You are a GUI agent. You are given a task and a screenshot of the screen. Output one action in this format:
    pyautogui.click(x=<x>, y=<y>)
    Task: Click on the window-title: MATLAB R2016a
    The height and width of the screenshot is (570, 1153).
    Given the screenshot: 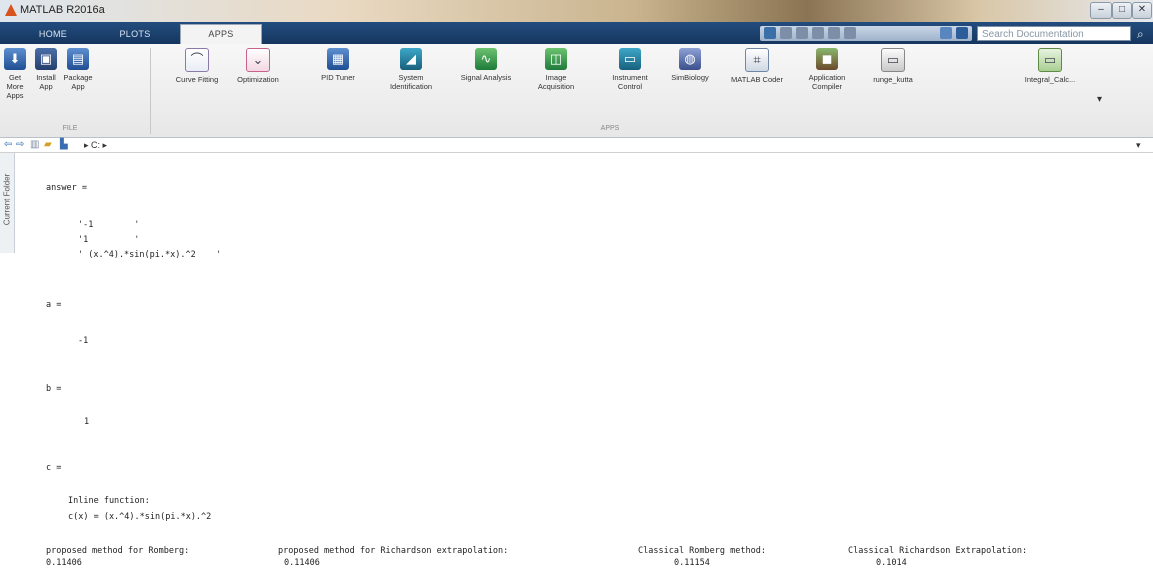 What is the action you would take?
    pyautogui.click(x=62, y=10)
    